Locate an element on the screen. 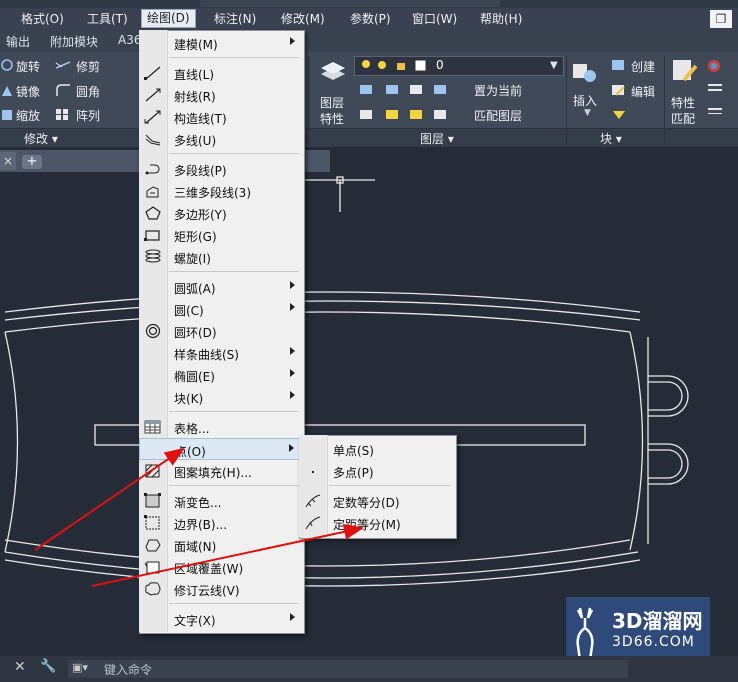 This screenshot has width=738, height=682. arrow-to-point-menu is located at coordinates (109, 499).